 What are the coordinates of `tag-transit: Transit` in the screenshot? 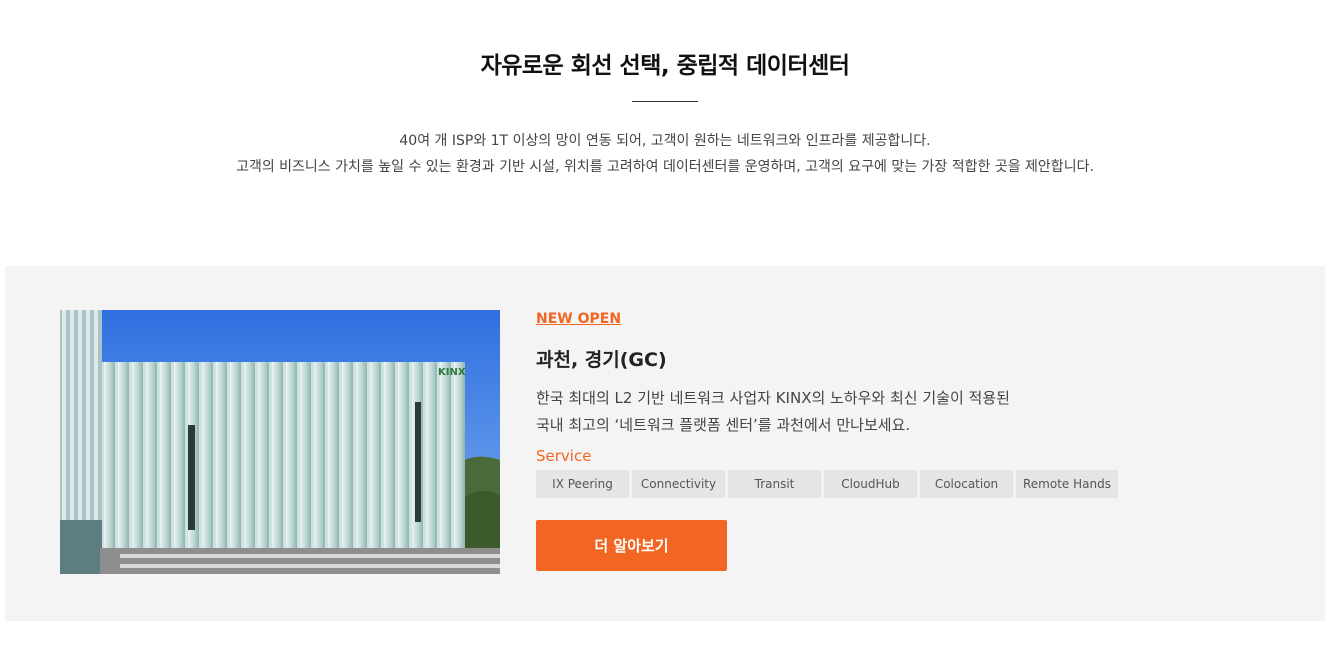 It's located at (774, 484).